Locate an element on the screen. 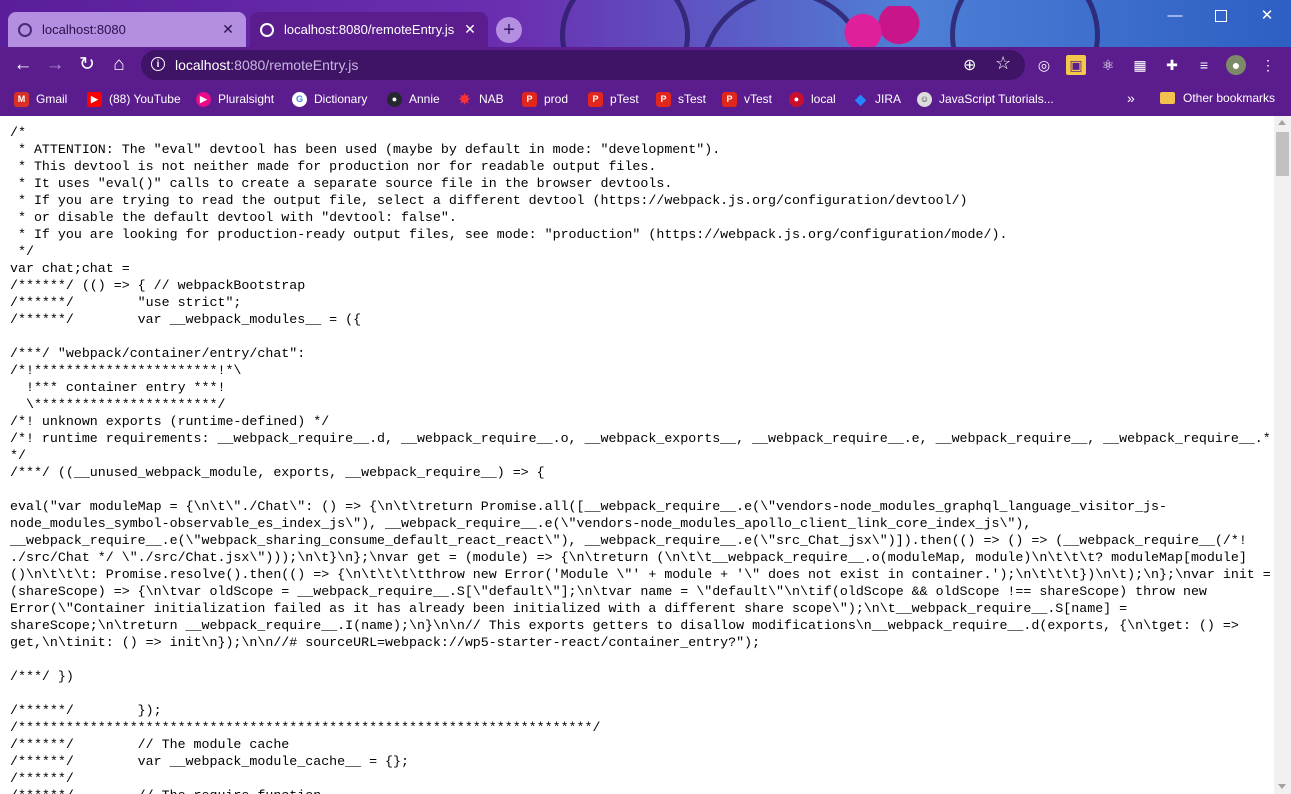 The width and height of the screenshot is (1291, 794). bookmark-local: ● local is located at coordinates (812, 99).